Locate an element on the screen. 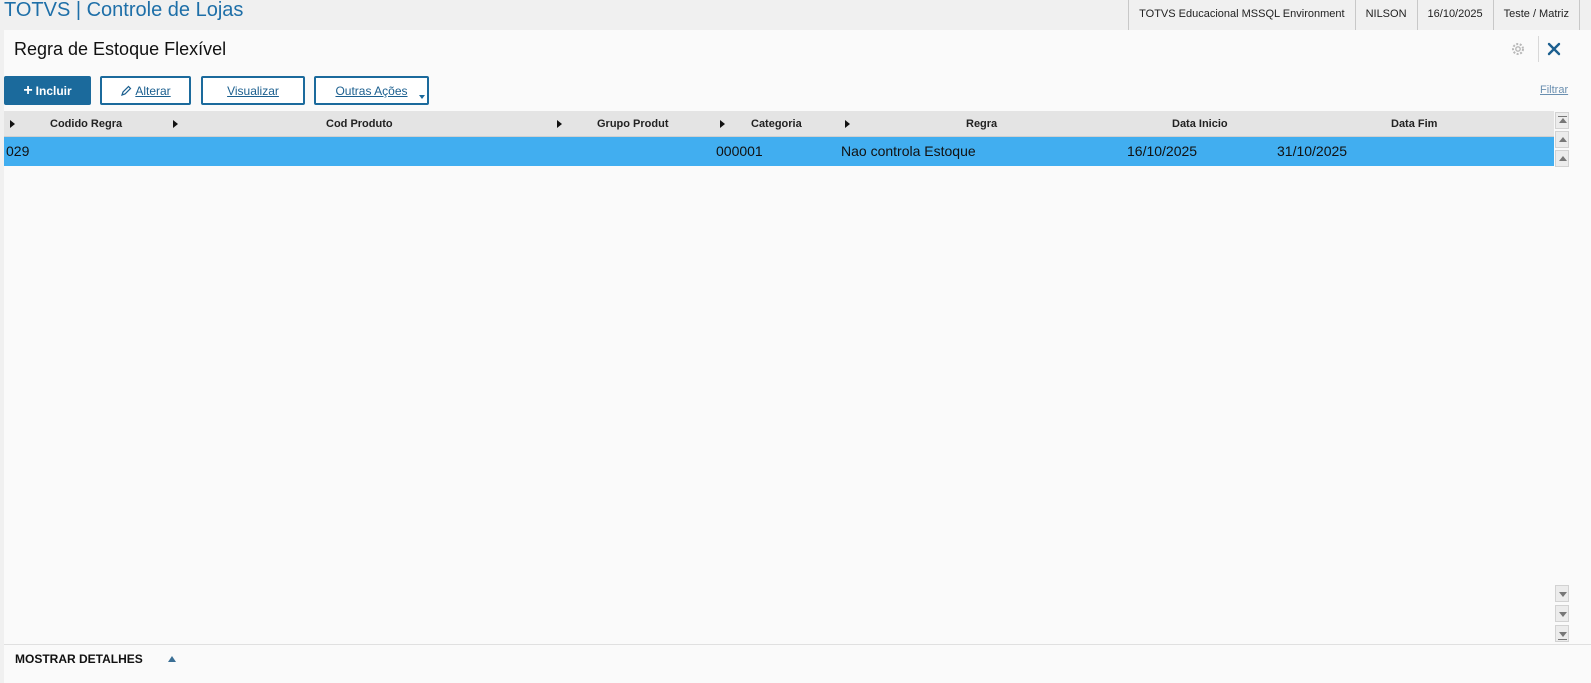 This screenshot has width=1591, height=683. header-divider is located at coordinates (1538, 49).